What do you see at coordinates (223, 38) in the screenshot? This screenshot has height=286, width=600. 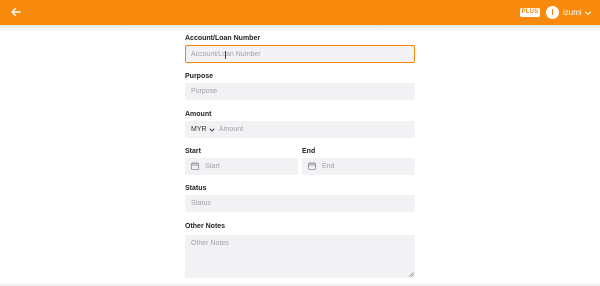 I see `account-label: Account/Loan Number` at bounding box center [223, 38].